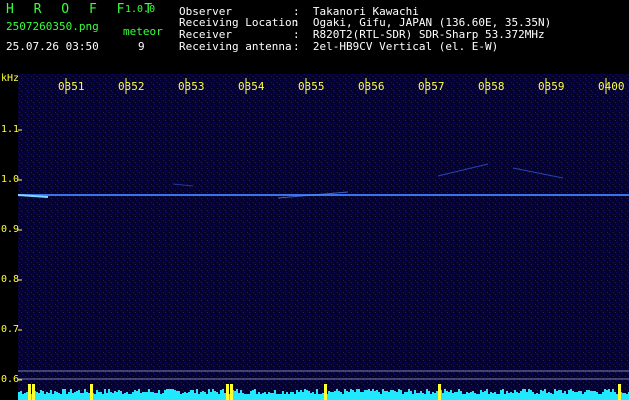 This screenshot has width=629, height=400. Describe the element at coordinates (611, 86) in the screenshot. I see `time-tick-0400: 0400` at that location.